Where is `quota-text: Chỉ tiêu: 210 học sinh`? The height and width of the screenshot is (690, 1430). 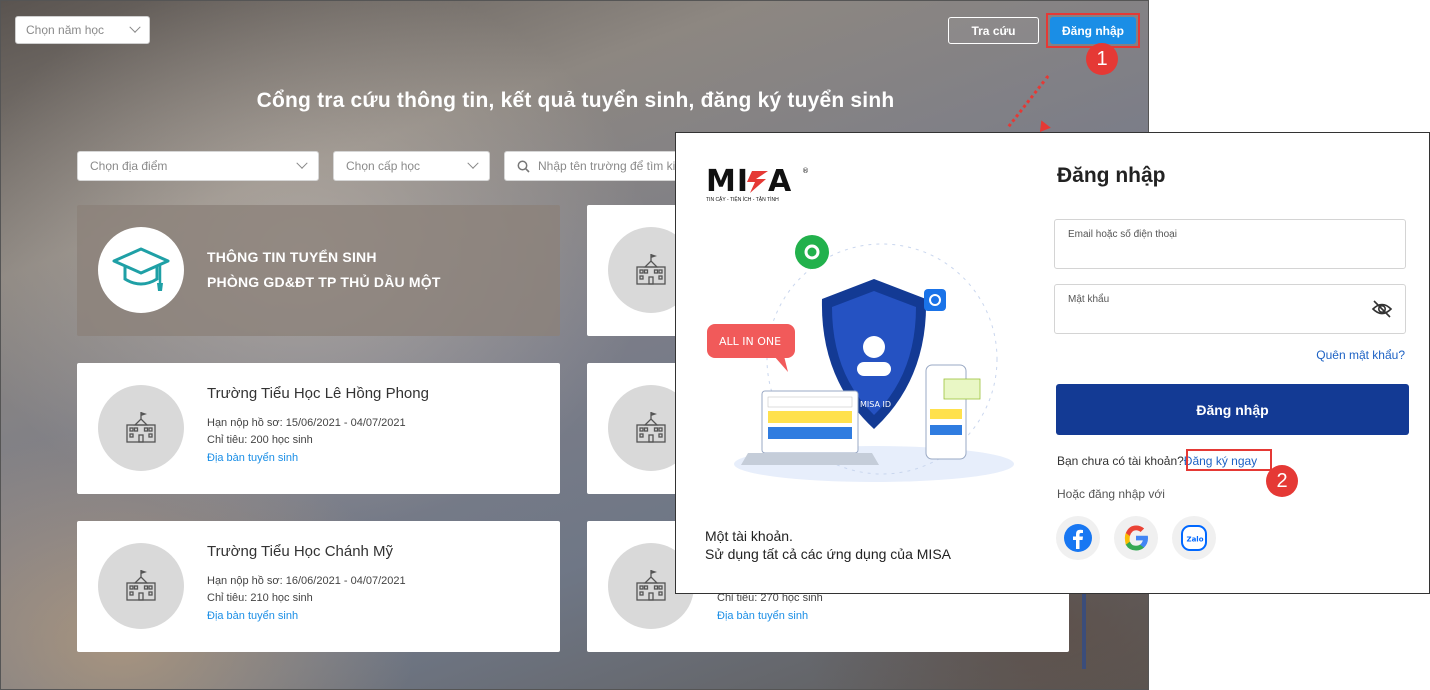
quota-text: Chỉ tiêu: 210 học sinh is located at coordinates (260, 598).